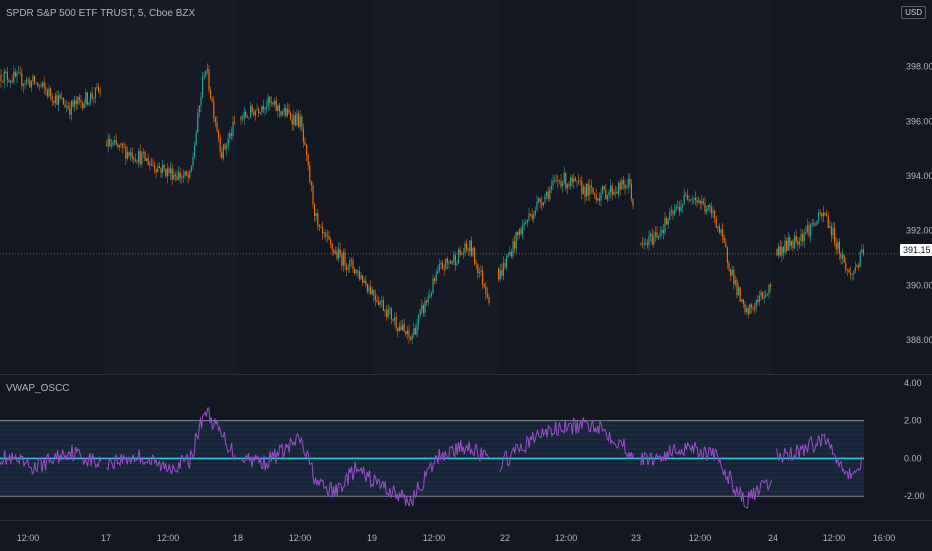  I want to click on symbol-title: SPDR S&P 500 ETF TRUST, 5, Cboe BZX, so click(100, 13).